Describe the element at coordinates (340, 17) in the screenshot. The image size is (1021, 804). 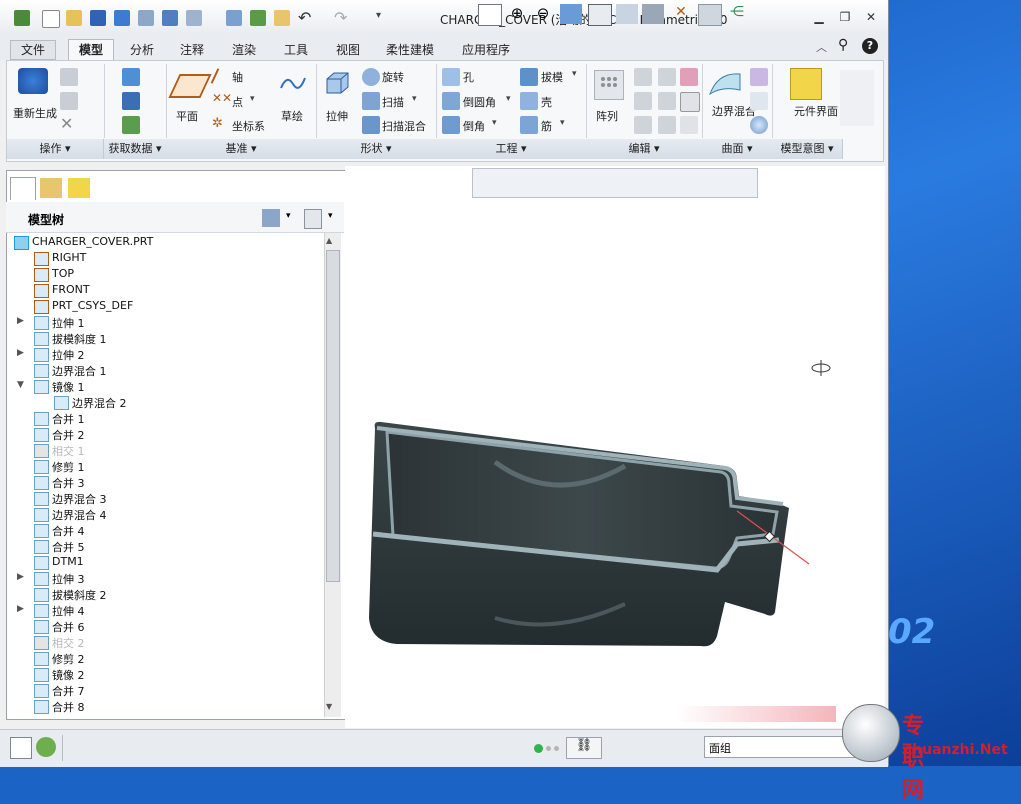
I see `redo-icon: ↷` at that location.